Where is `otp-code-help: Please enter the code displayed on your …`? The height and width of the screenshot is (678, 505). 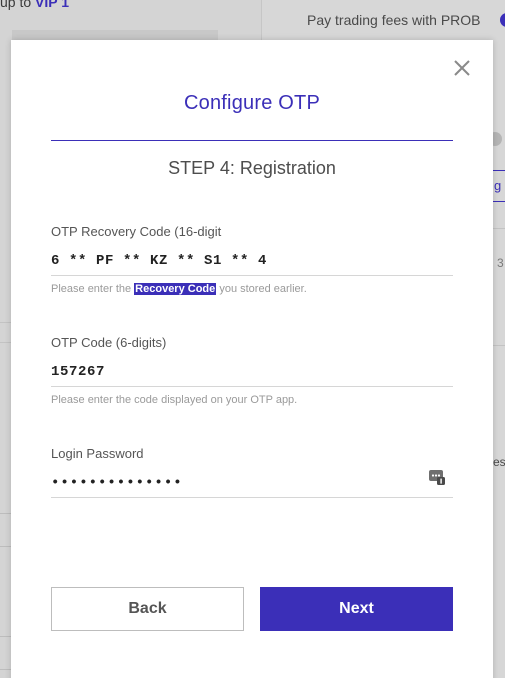
otp-code-help: Please enter the code displayed on your … is located at coordinates (174, 400).